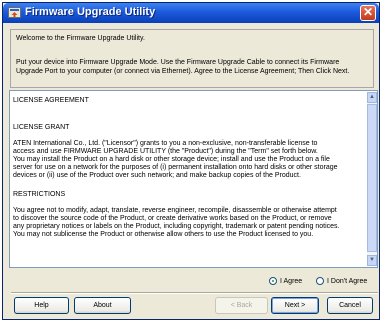  What do you see at coordinates (90, 12) in the screenshot?
I see `window-title: Firmware Upgrade Utility` at bounding box center [90, 12].